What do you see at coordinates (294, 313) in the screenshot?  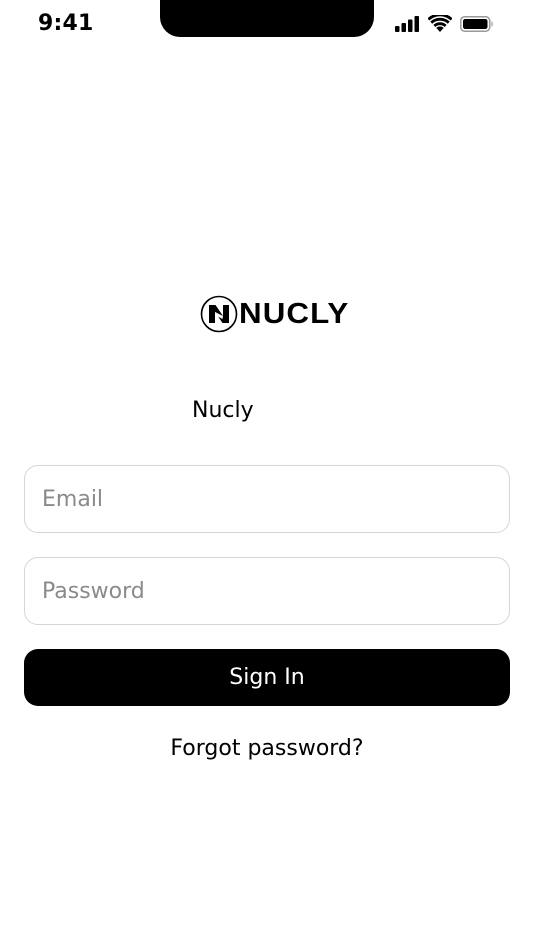 I see `logo-wordmark: NUCLY` at bounding box center [294, 313].